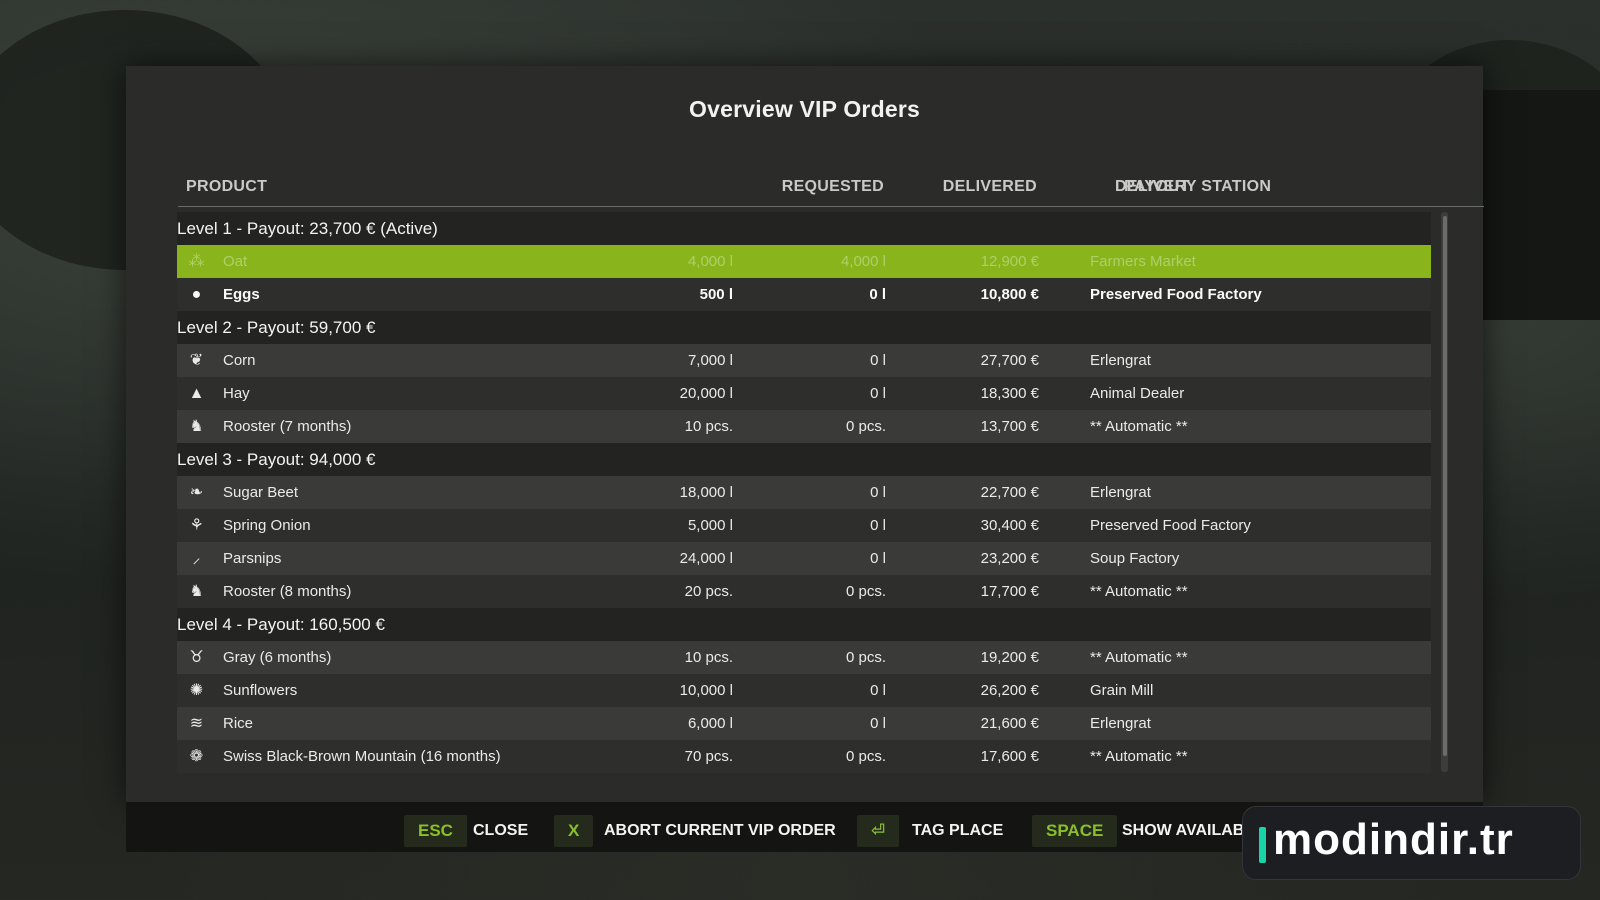 This screenshot has width=1600, height=900. I want to click on space-key-hint: SPACE, so click(1075, 831).